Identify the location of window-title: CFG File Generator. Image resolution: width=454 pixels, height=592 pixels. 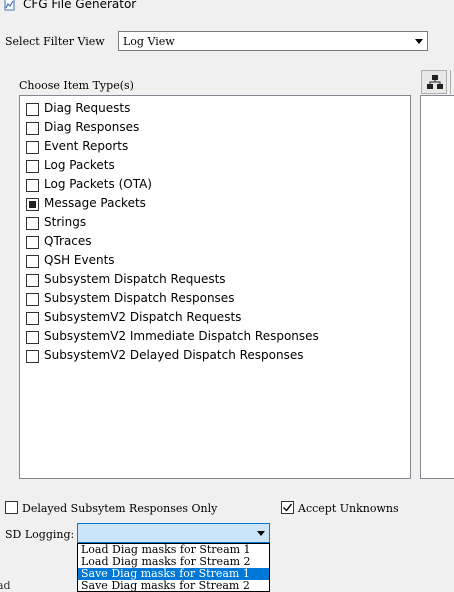
(80, 5).